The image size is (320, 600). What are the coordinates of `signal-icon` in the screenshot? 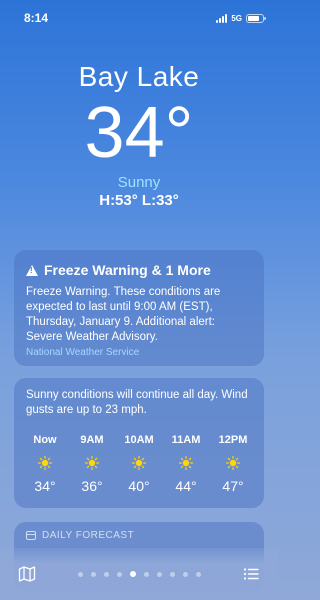 It's located at (222, 18).